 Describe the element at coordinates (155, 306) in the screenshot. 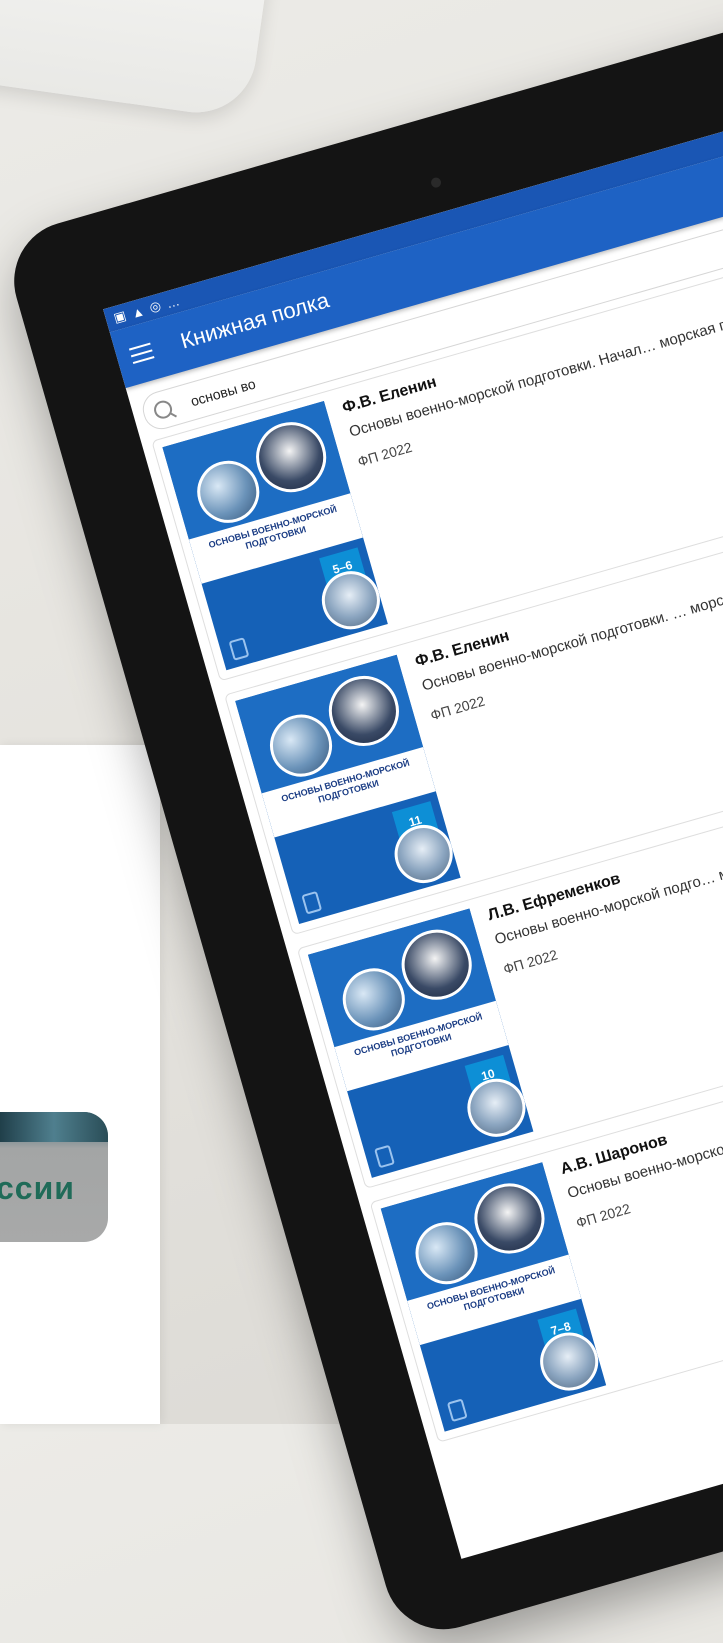

I see `at-icon: ◎` at that location.